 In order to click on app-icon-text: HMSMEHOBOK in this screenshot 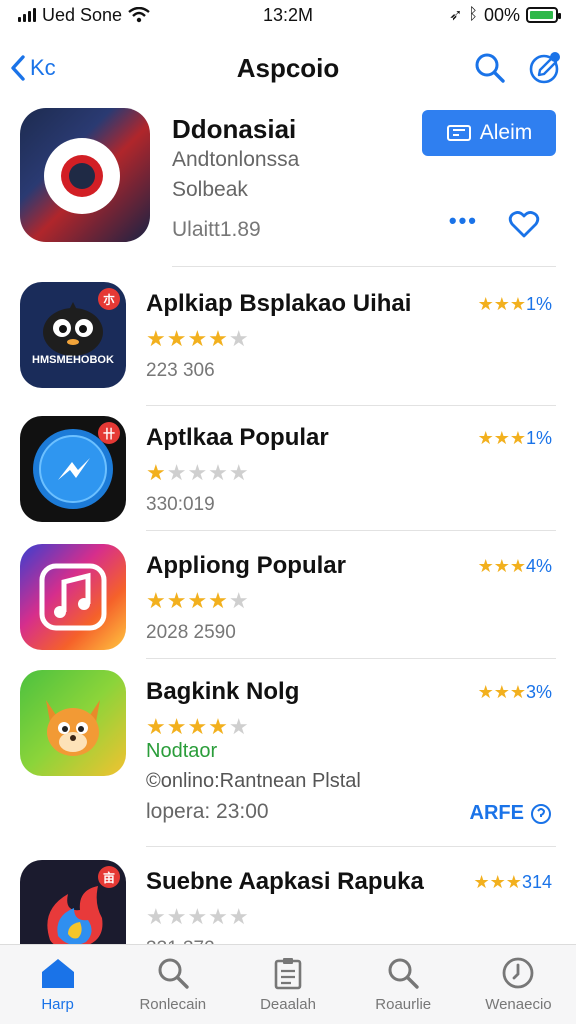, I will do `click(73, 360)`.